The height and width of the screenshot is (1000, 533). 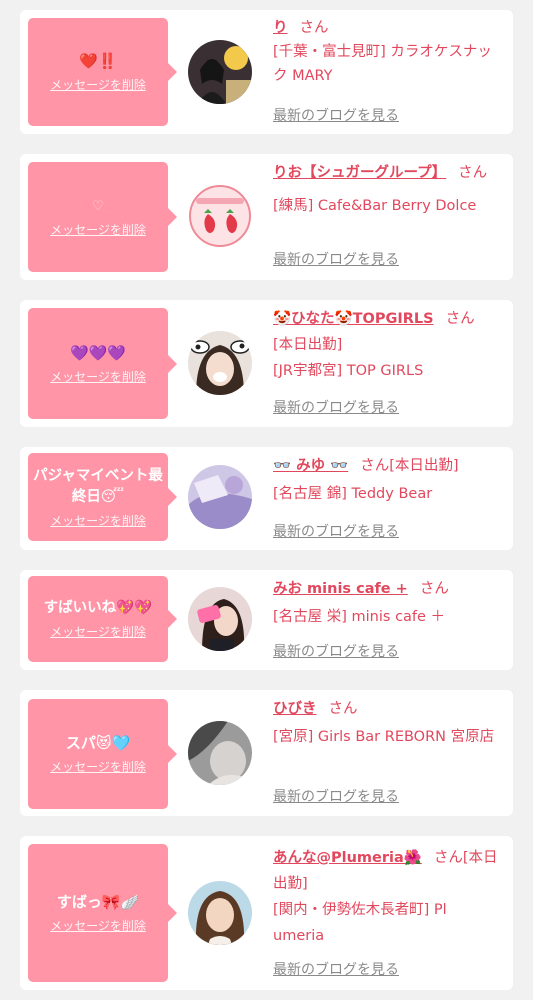 What do you see at coordinates (280, 28) in the screenshot?
I see `sender-name-link: り` at bounding box center [280, 28].